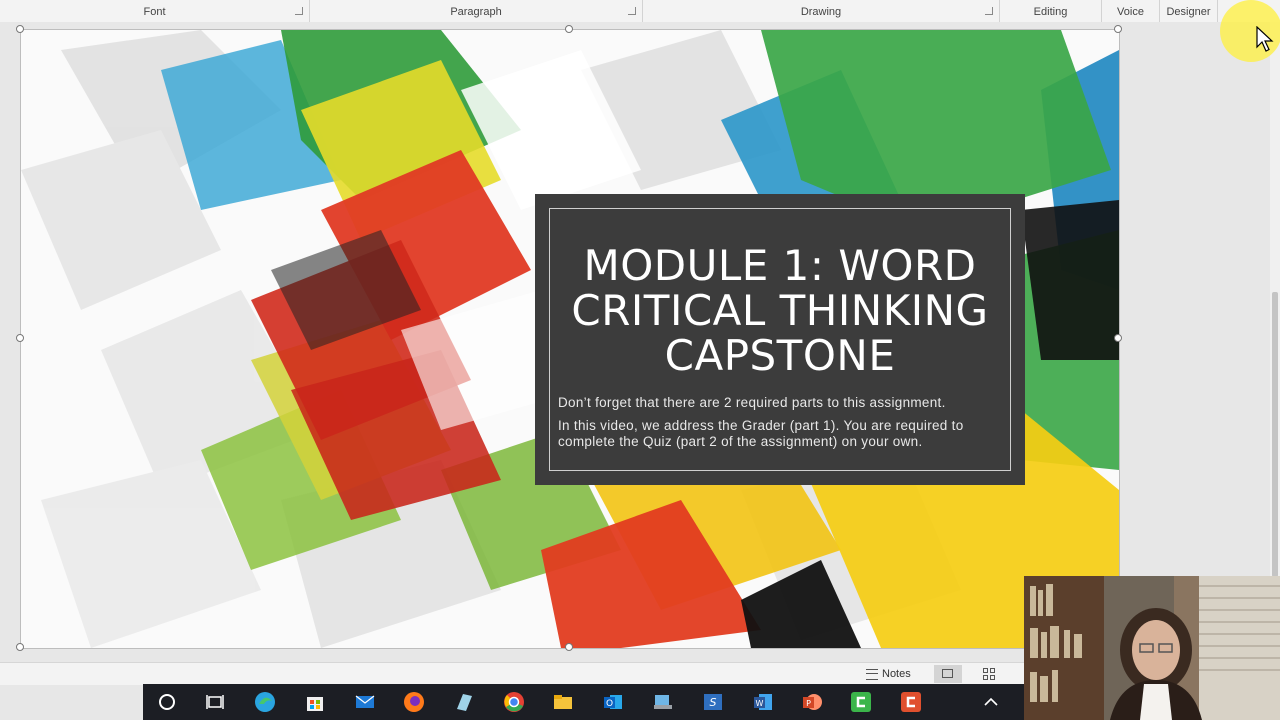 The height and width of the screenshot is (720, 1280). What do you see at coordinates (812, 702) in the screenshot?
I see `powerpoint-icon: P` at bounding box center [812, 702].